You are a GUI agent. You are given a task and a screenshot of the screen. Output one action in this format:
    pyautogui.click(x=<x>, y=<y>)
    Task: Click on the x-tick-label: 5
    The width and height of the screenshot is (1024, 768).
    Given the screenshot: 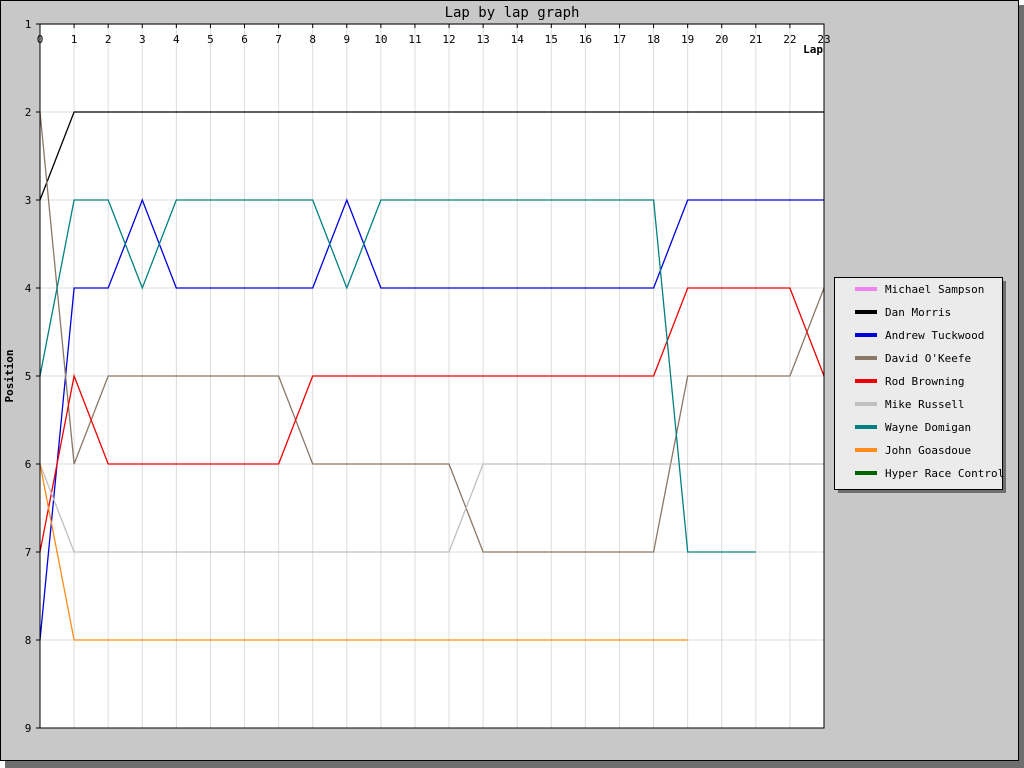 What is the action you would take?
    pyautogui.click(x=210, y=39)
    